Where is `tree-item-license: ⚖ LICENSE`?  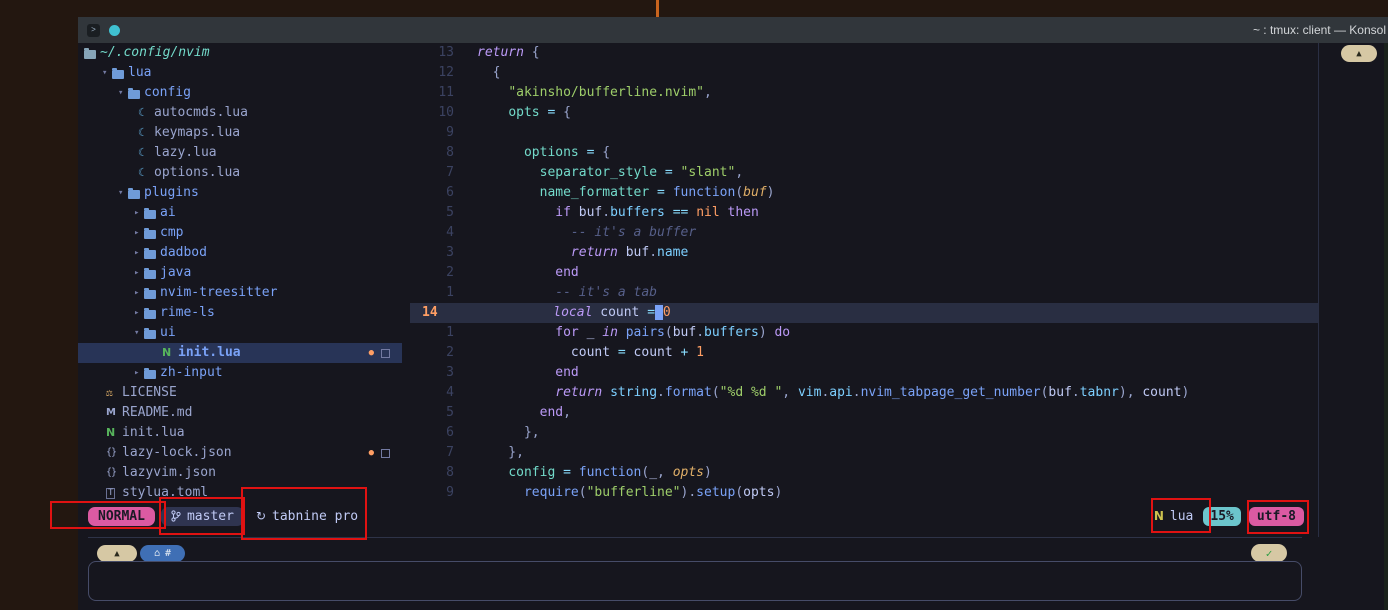
tree-item-license: ⚖ LICENSE is located at coordinates (240, 393).